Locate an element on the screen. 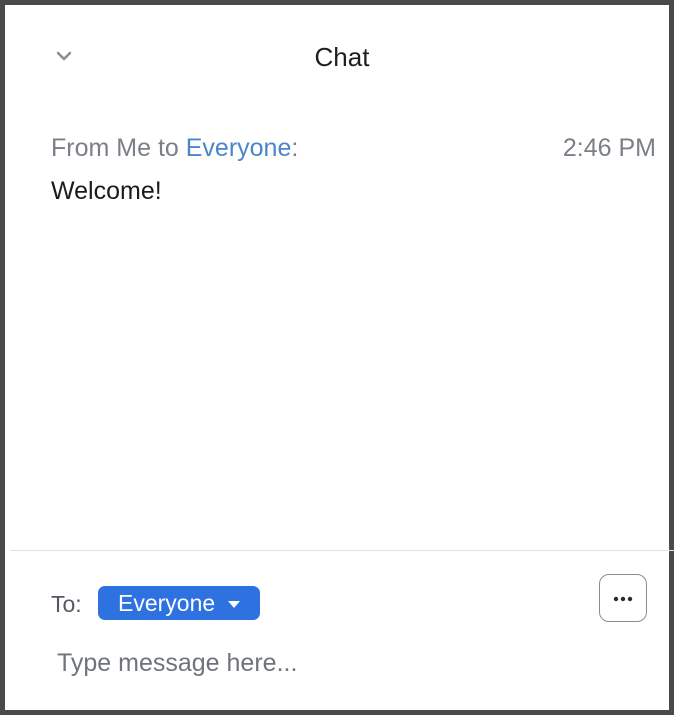 This screenshot has height=715, width=674. message-recipient-link: Everyone is located at coordinates (239, 148).